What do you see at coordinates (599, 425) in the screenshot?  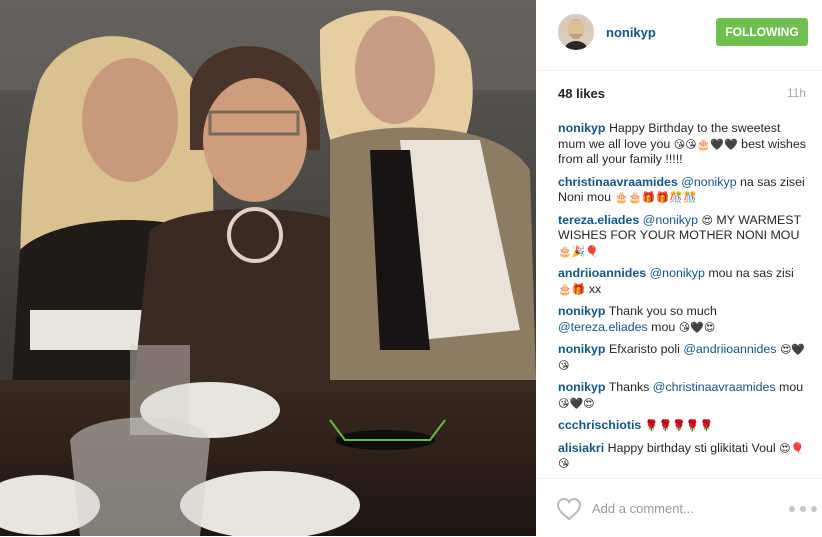 I see `comment-username: ccchrischiotis` at bounding box center [599, 425].